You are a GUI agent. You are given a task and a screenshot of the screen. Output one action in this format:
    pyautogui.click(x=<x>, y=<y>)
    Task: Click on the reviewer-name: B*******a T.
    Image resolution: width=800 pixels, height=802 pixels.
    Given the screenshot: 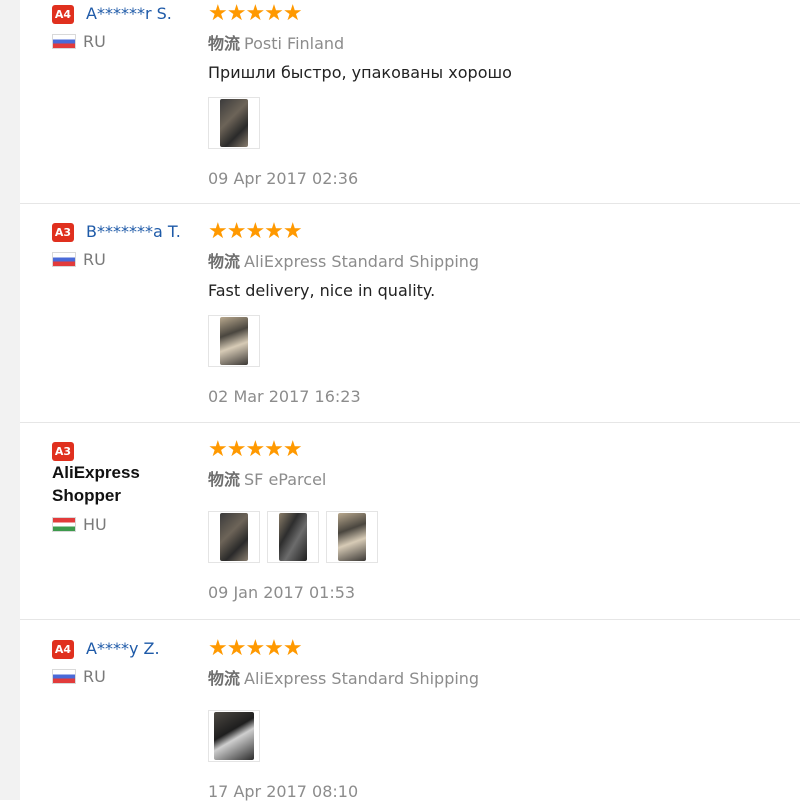 What is the action you would take?
    pyautogui.click(x=133, y=232)
    